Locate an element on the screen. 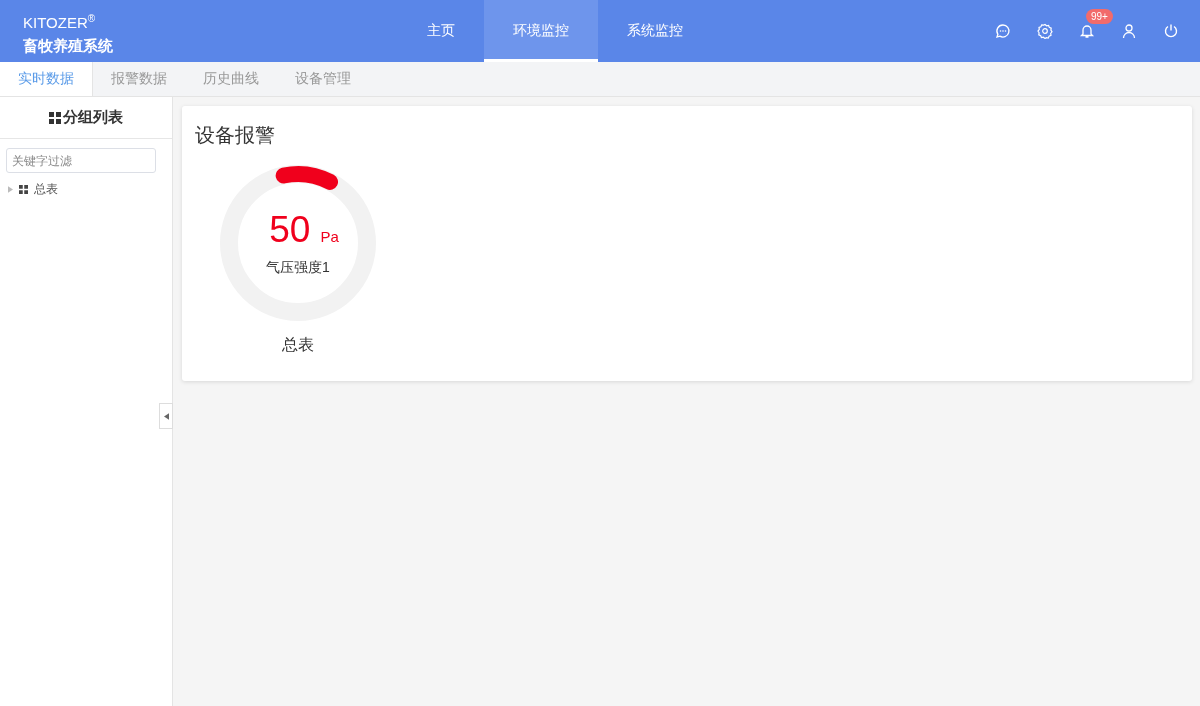  tab: 设备管理 is located at coordinates (323, 79).